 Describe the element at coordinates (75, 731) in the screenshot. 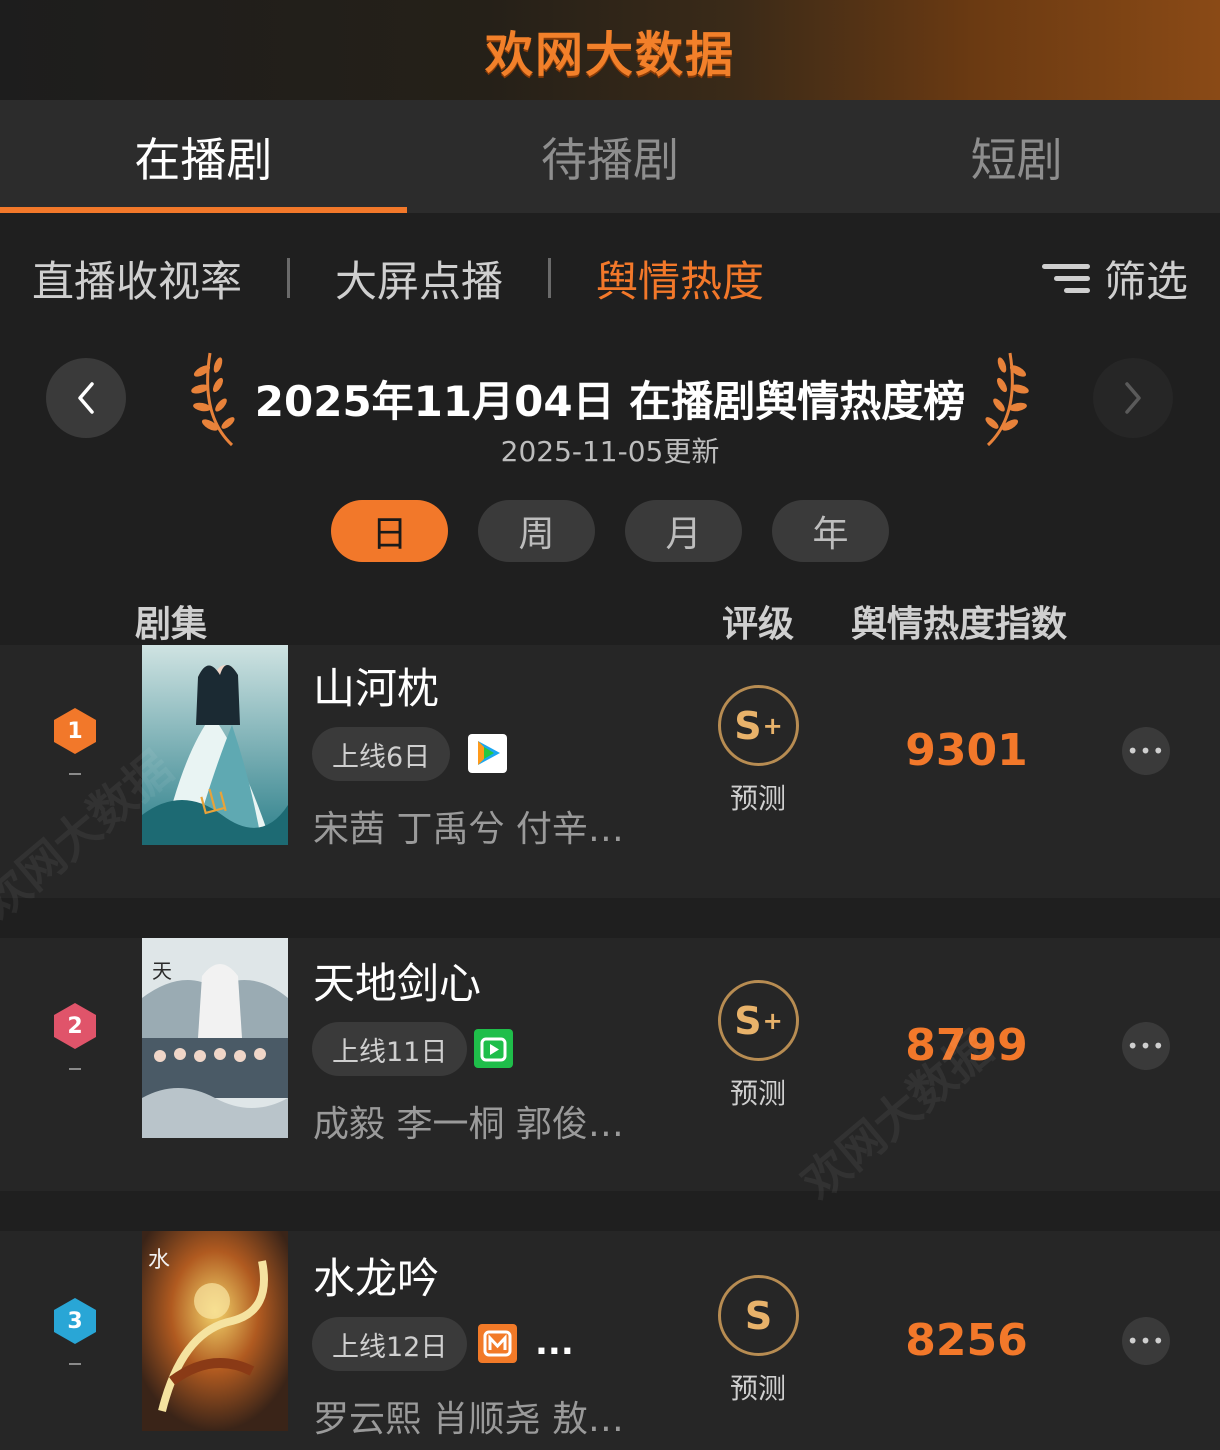

I see `rank-badge: 1` at that location.